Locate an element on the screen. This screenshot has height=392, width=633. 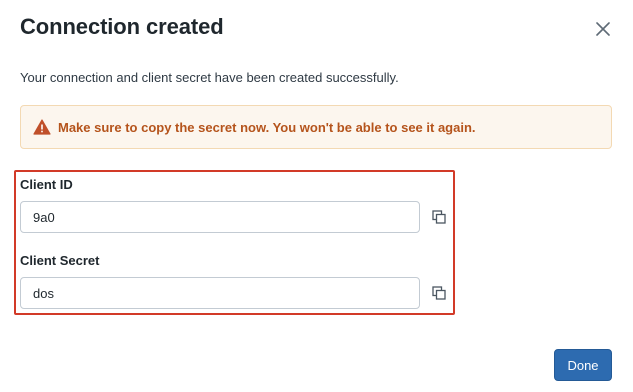
dialog-title: Connection created is located at coordinates (122, 26).